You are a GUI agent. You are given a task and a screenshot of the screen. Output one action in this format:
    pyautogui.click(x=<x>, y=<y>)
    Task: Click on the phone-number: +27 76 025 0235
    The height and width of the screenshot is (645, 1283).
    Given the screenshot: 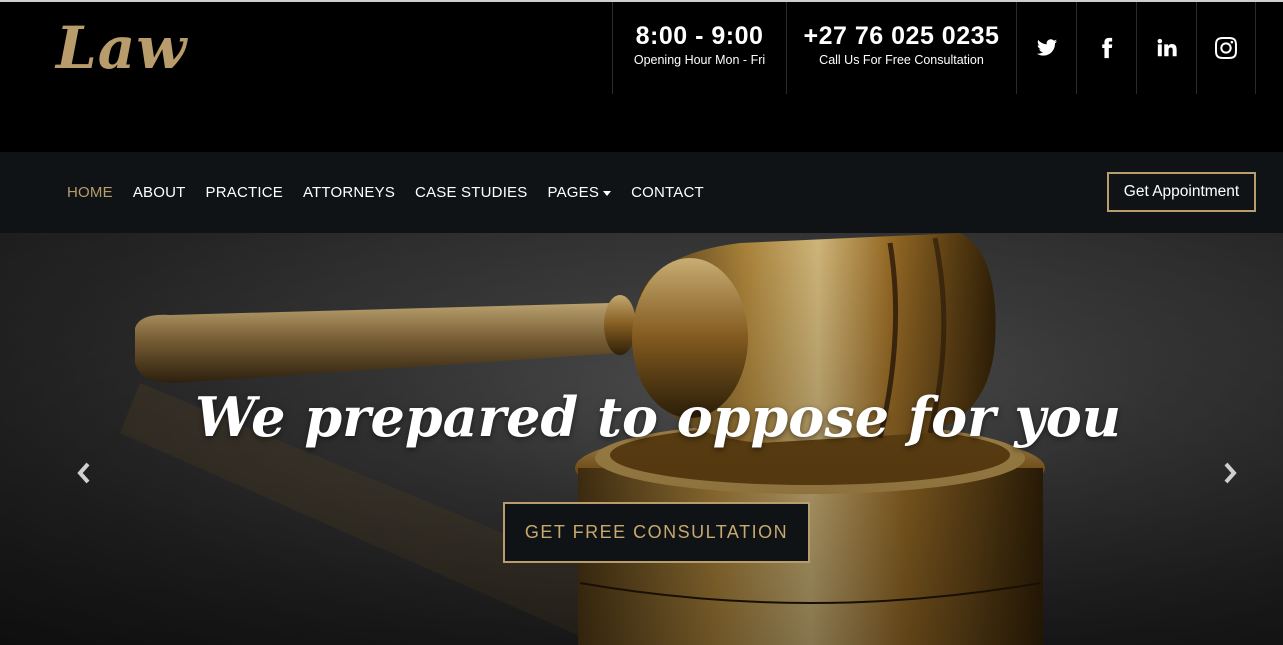 What is the action you would take?
    pyautogui.click(x=901, y=36)
    